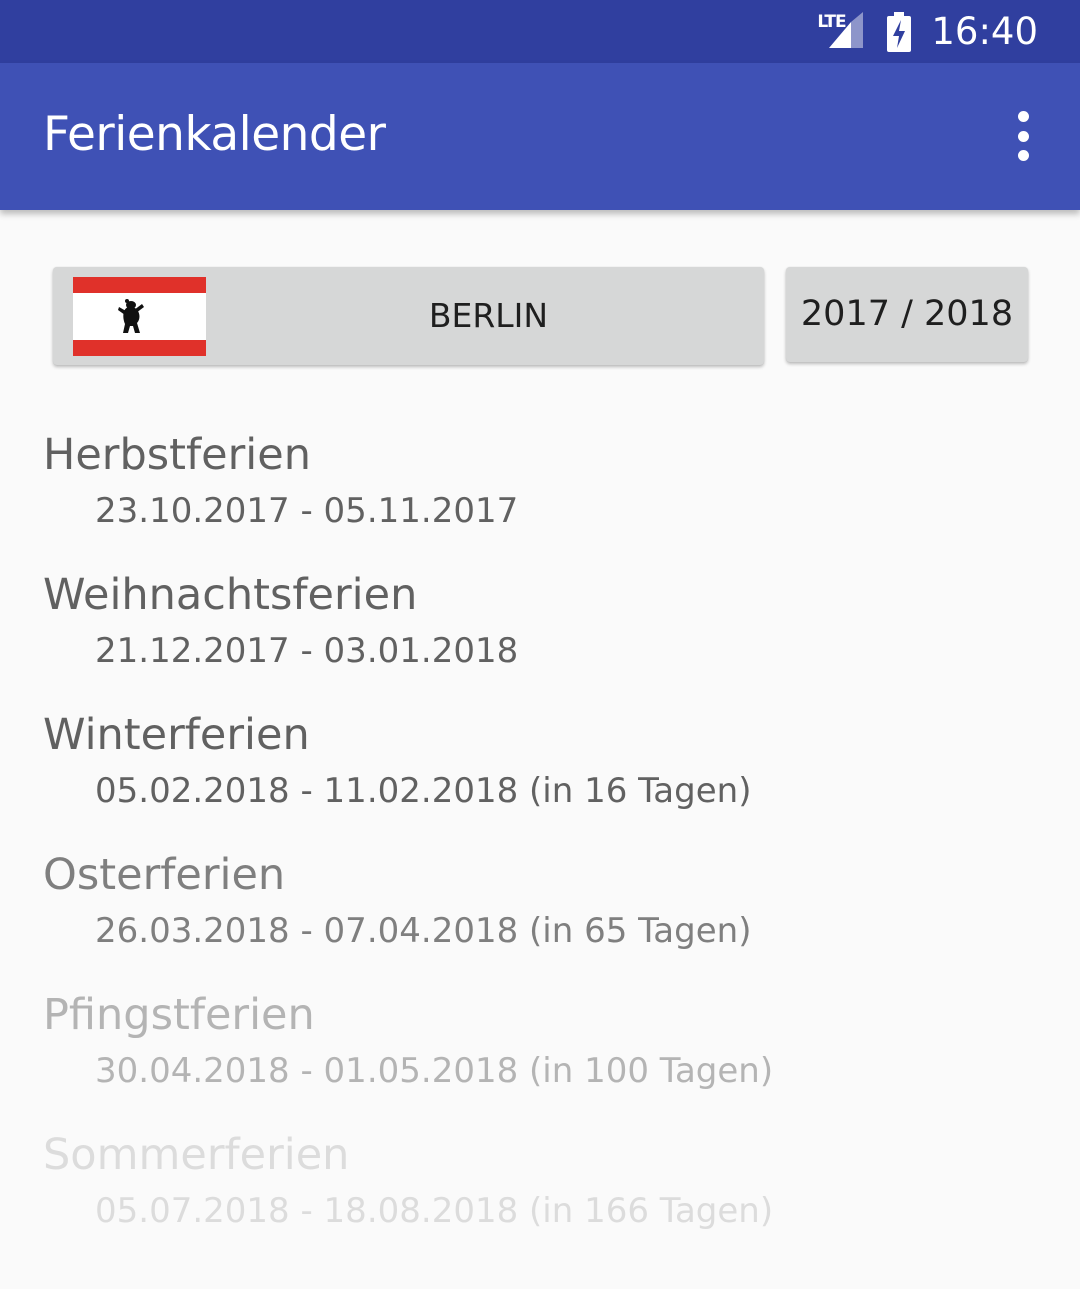  I want to click on holiday-dates: 26.03.2018 - 07.04.2018 (in 65 Tagen), so click(423, 931).